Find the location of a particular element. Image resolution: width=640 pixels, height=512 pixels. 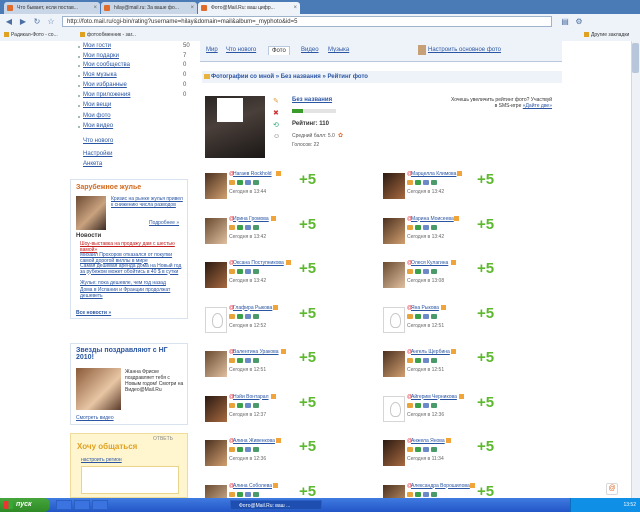

browser-tab-2: hilay@mail.ru: За ваше фо... × is located at coordinates (149, 8).